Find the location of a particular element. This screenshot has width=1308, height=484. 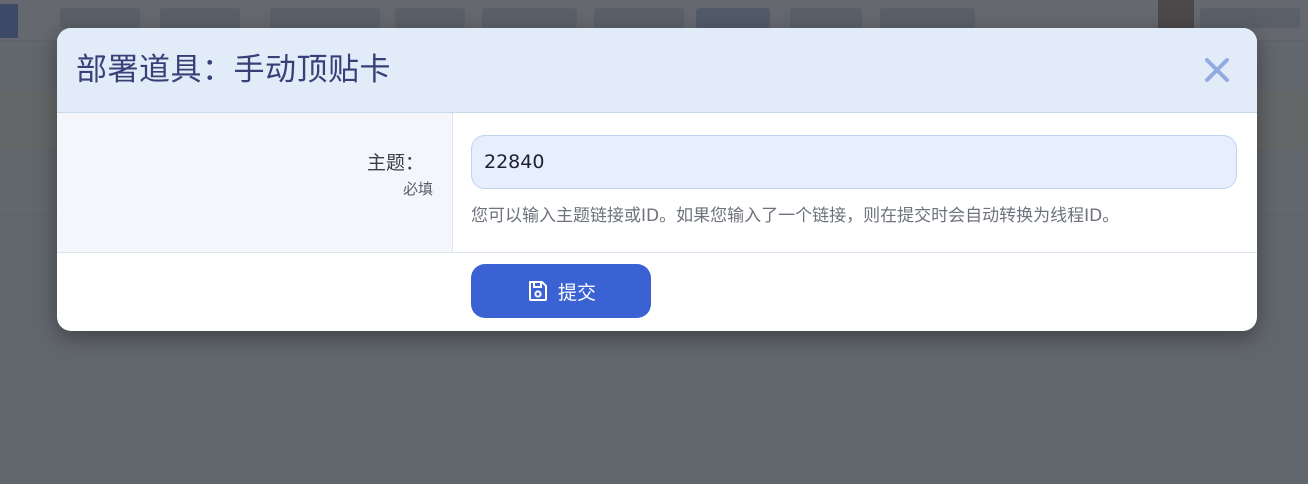

topic-input is located at coordinates (854, 162).